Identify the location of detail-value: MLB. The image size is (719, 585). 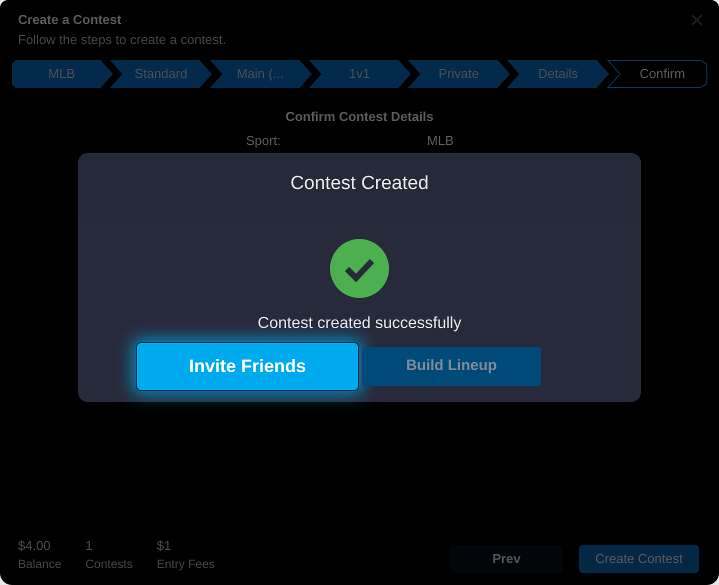
(440, 140).